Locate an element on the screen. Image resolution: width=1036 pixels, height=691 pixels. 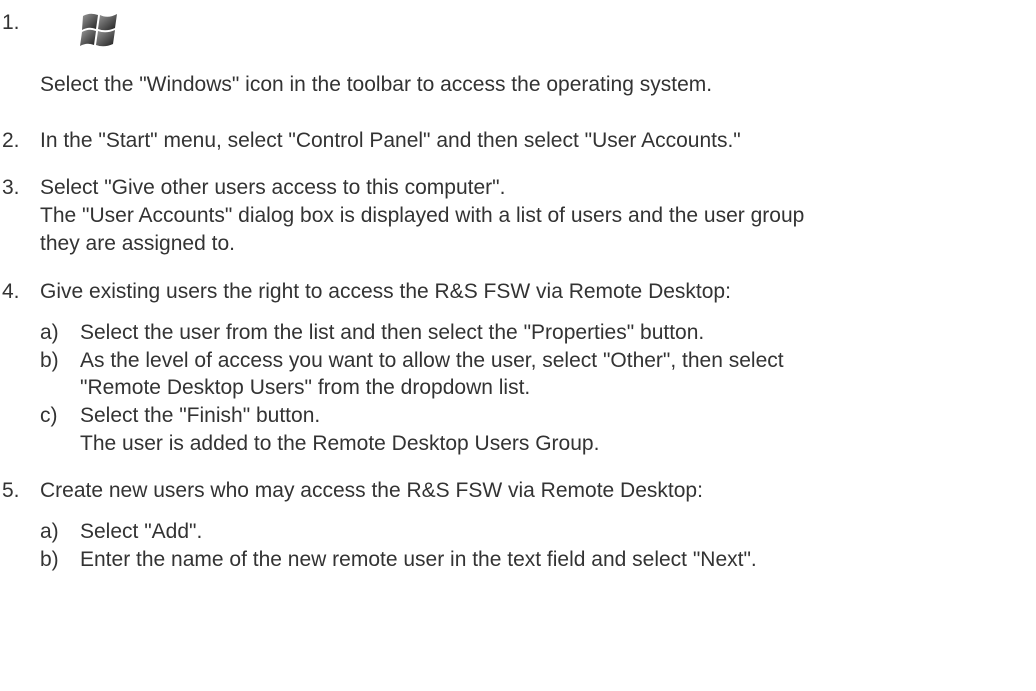
substep-text: Select the "Finish" button. is located at coordinates (200, 415).